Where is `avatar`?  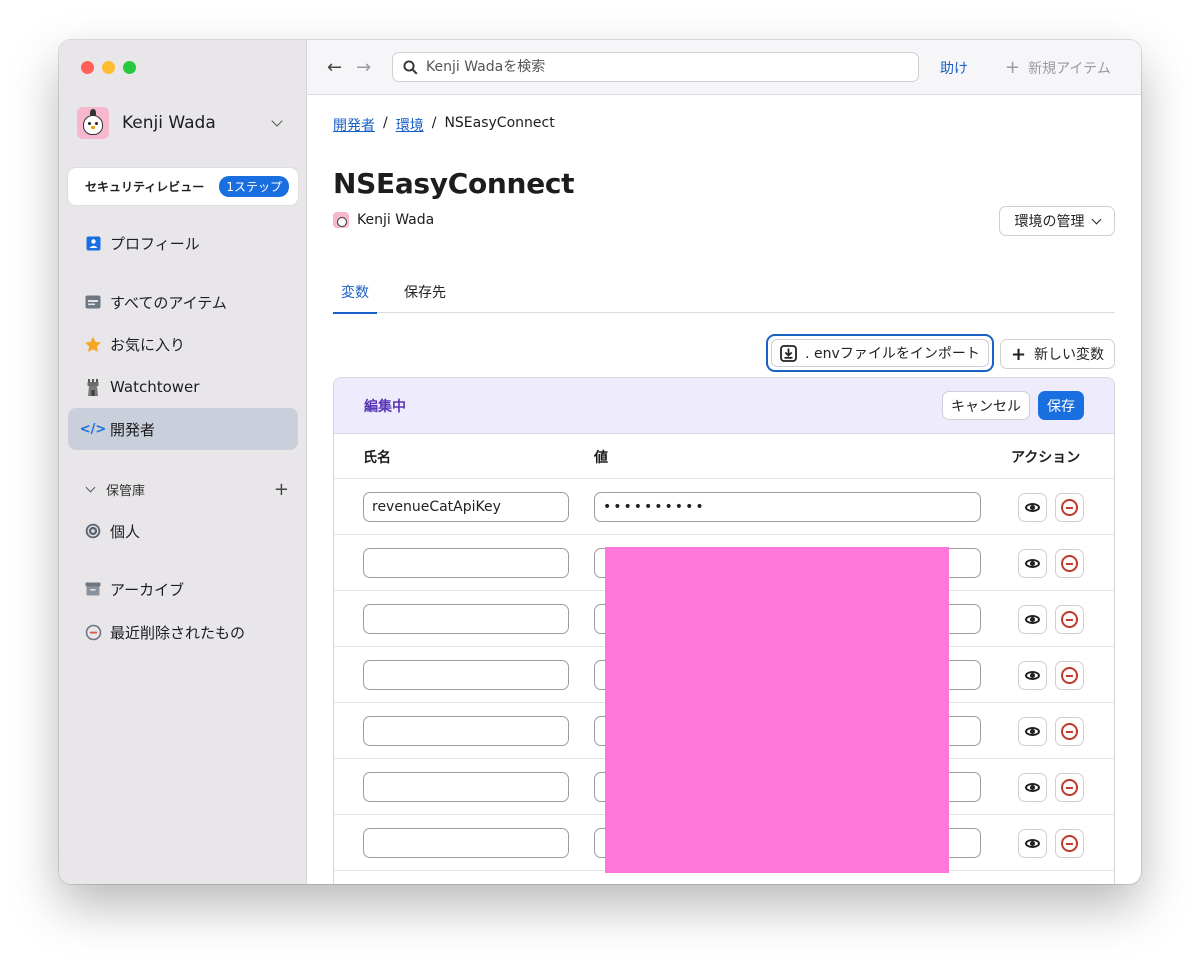
avatar is located at coordinates (93, 123).